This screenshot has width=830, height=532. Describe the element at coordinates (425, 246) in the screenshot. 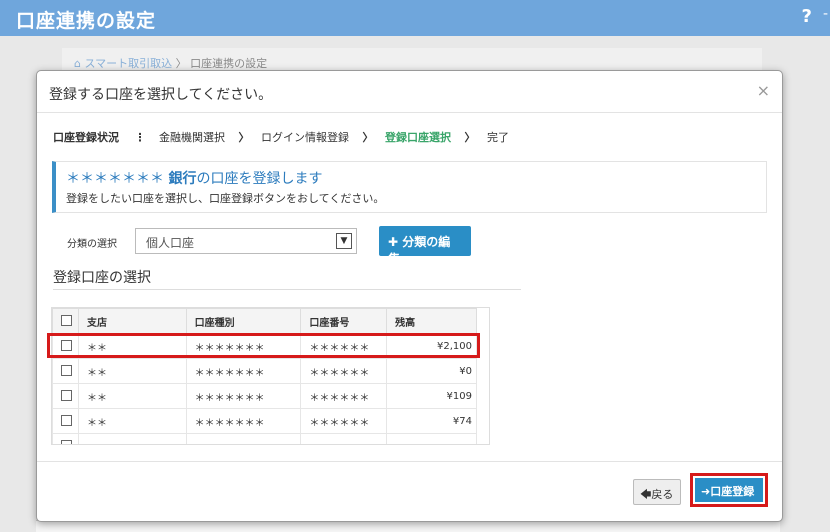

I see `edit-category-button: ✚ 分類の編集` at that location.